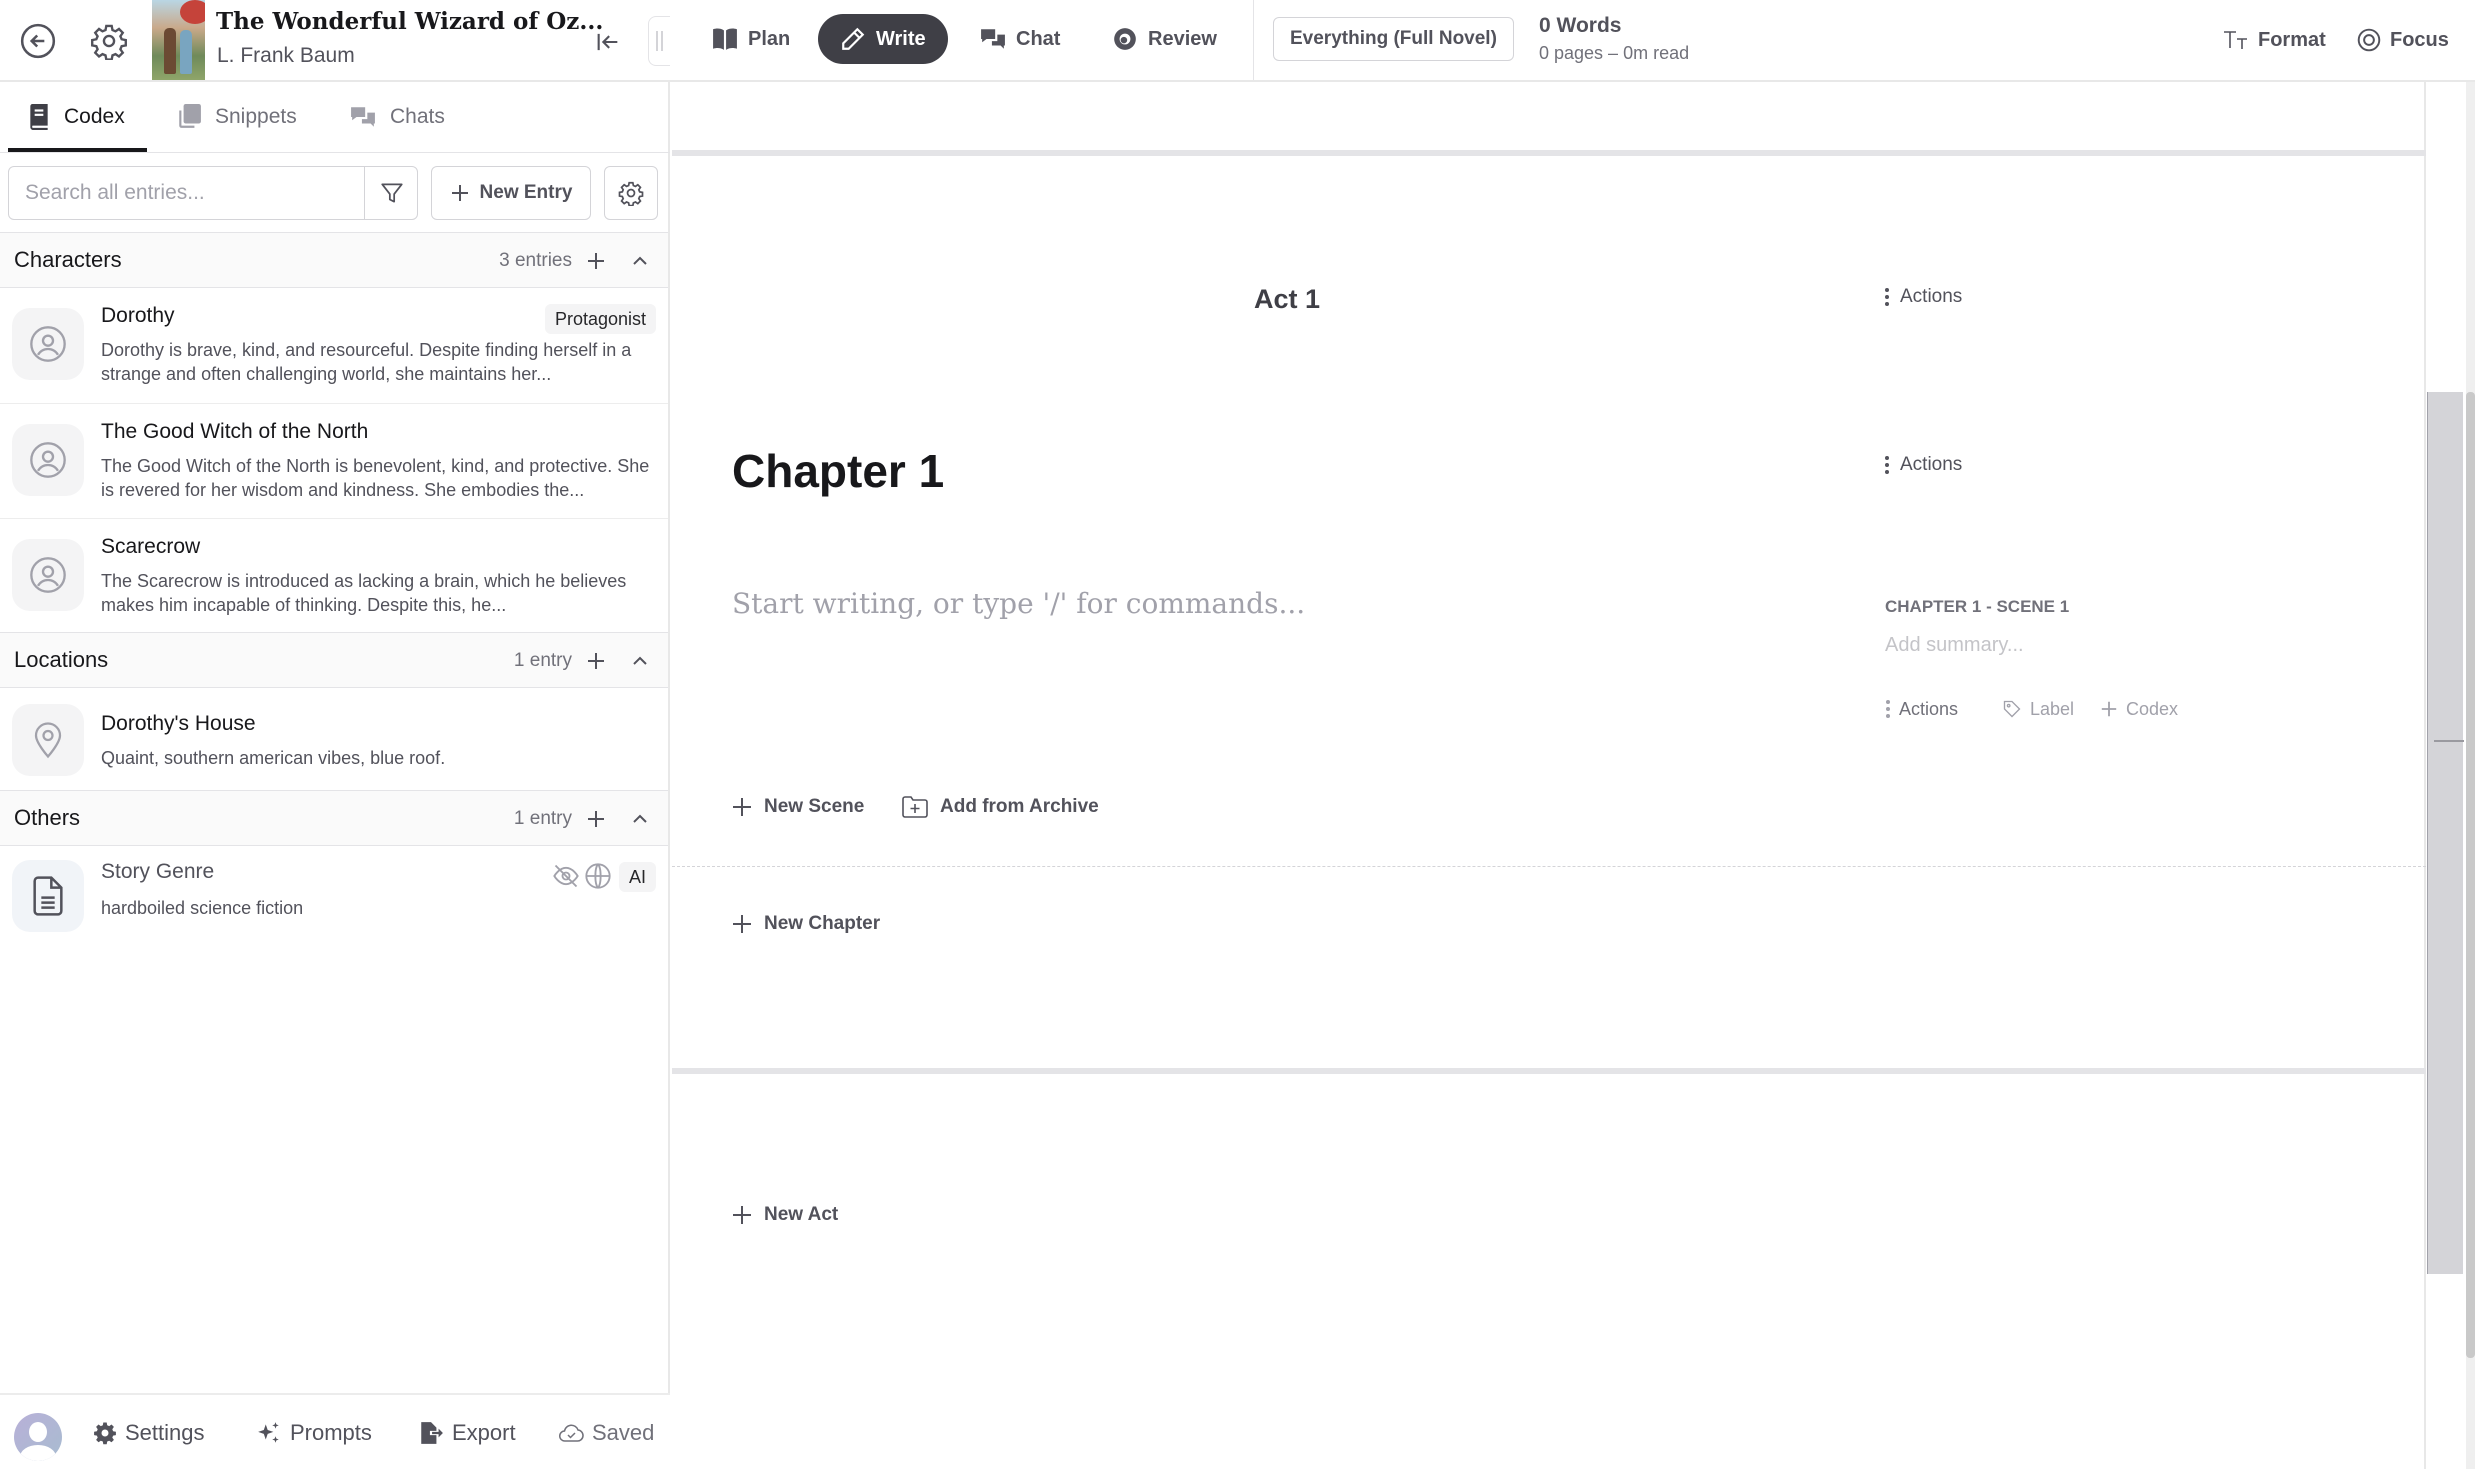  Describe the element at coordinates (637, 877) in the screenshot. I see `ai-badge: AI` at that location.